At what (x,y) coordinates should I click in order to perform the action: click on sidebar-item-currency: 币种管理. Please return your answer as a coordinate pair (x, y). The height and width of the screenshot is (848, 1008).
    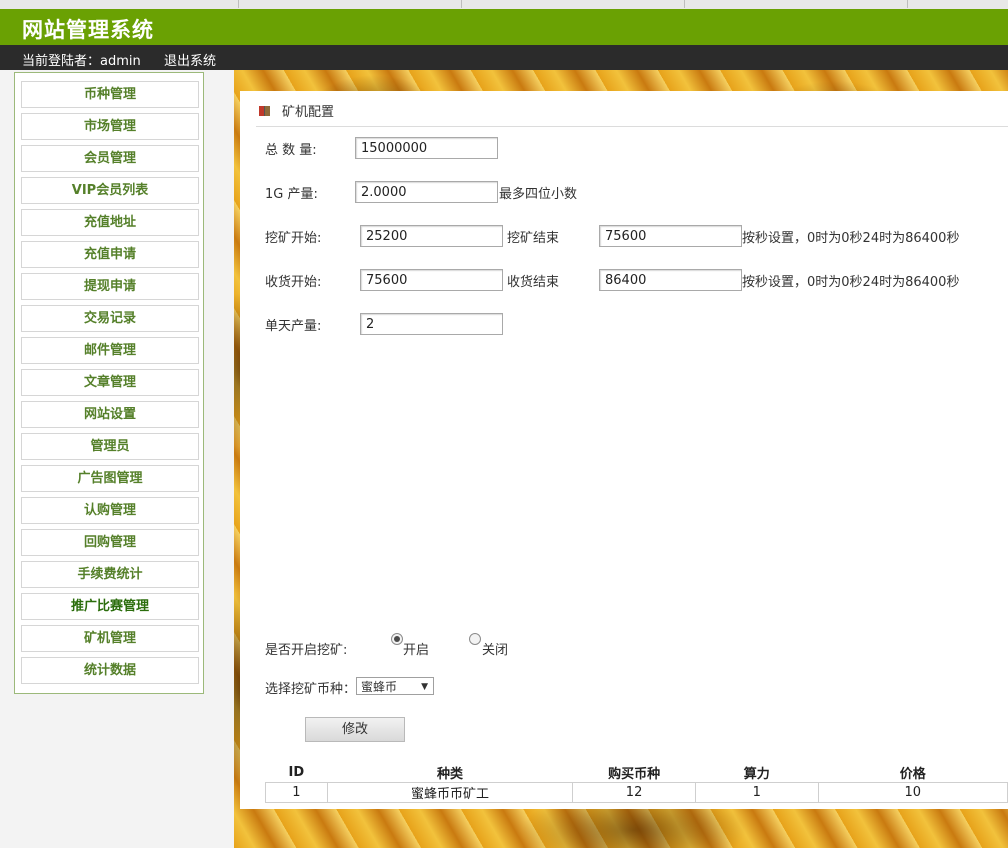
    Looking at the image, I should click on (110, 94).